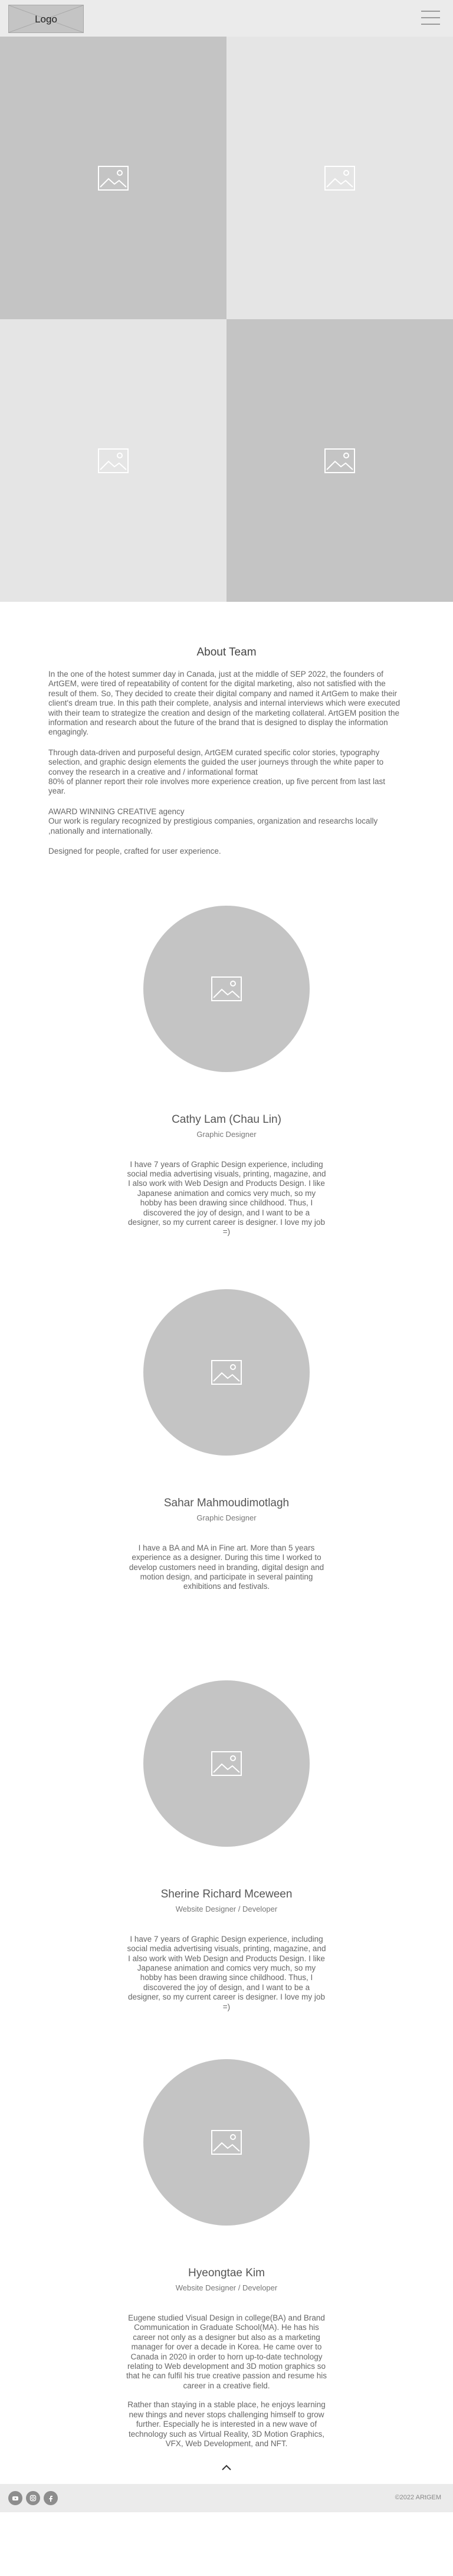 The width and height of the screenshot is (453, 2576). I want to click on member-name: Hyeongtae Kim, so click(226, 2273).